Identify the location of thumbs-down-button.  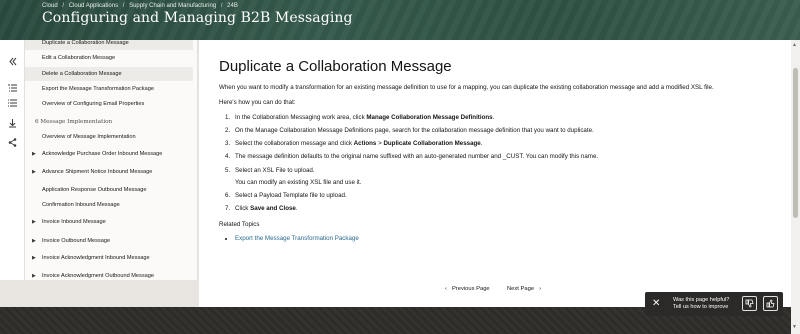
(749, 303).